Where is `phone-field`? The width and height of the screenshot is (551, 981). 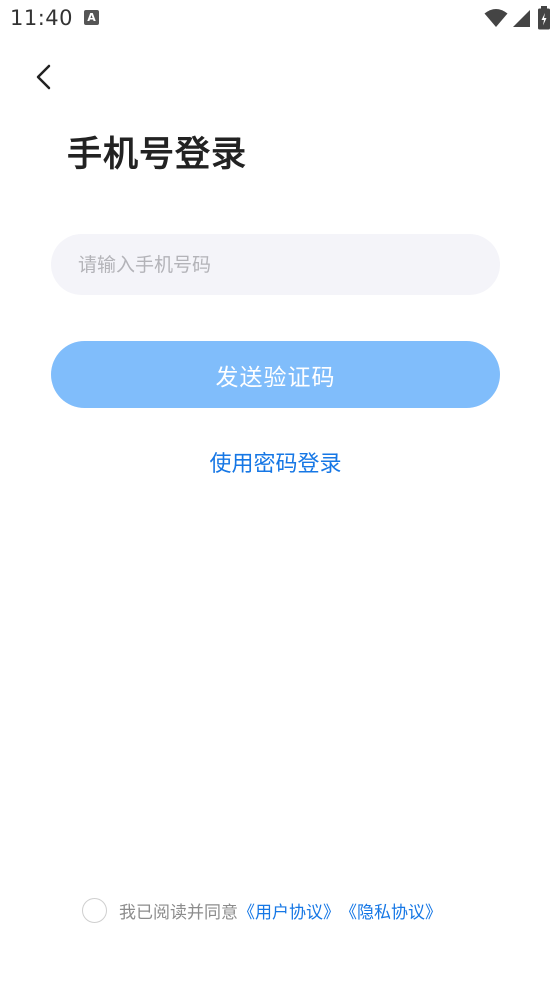
phone-field is located at coordinates (275, 264).